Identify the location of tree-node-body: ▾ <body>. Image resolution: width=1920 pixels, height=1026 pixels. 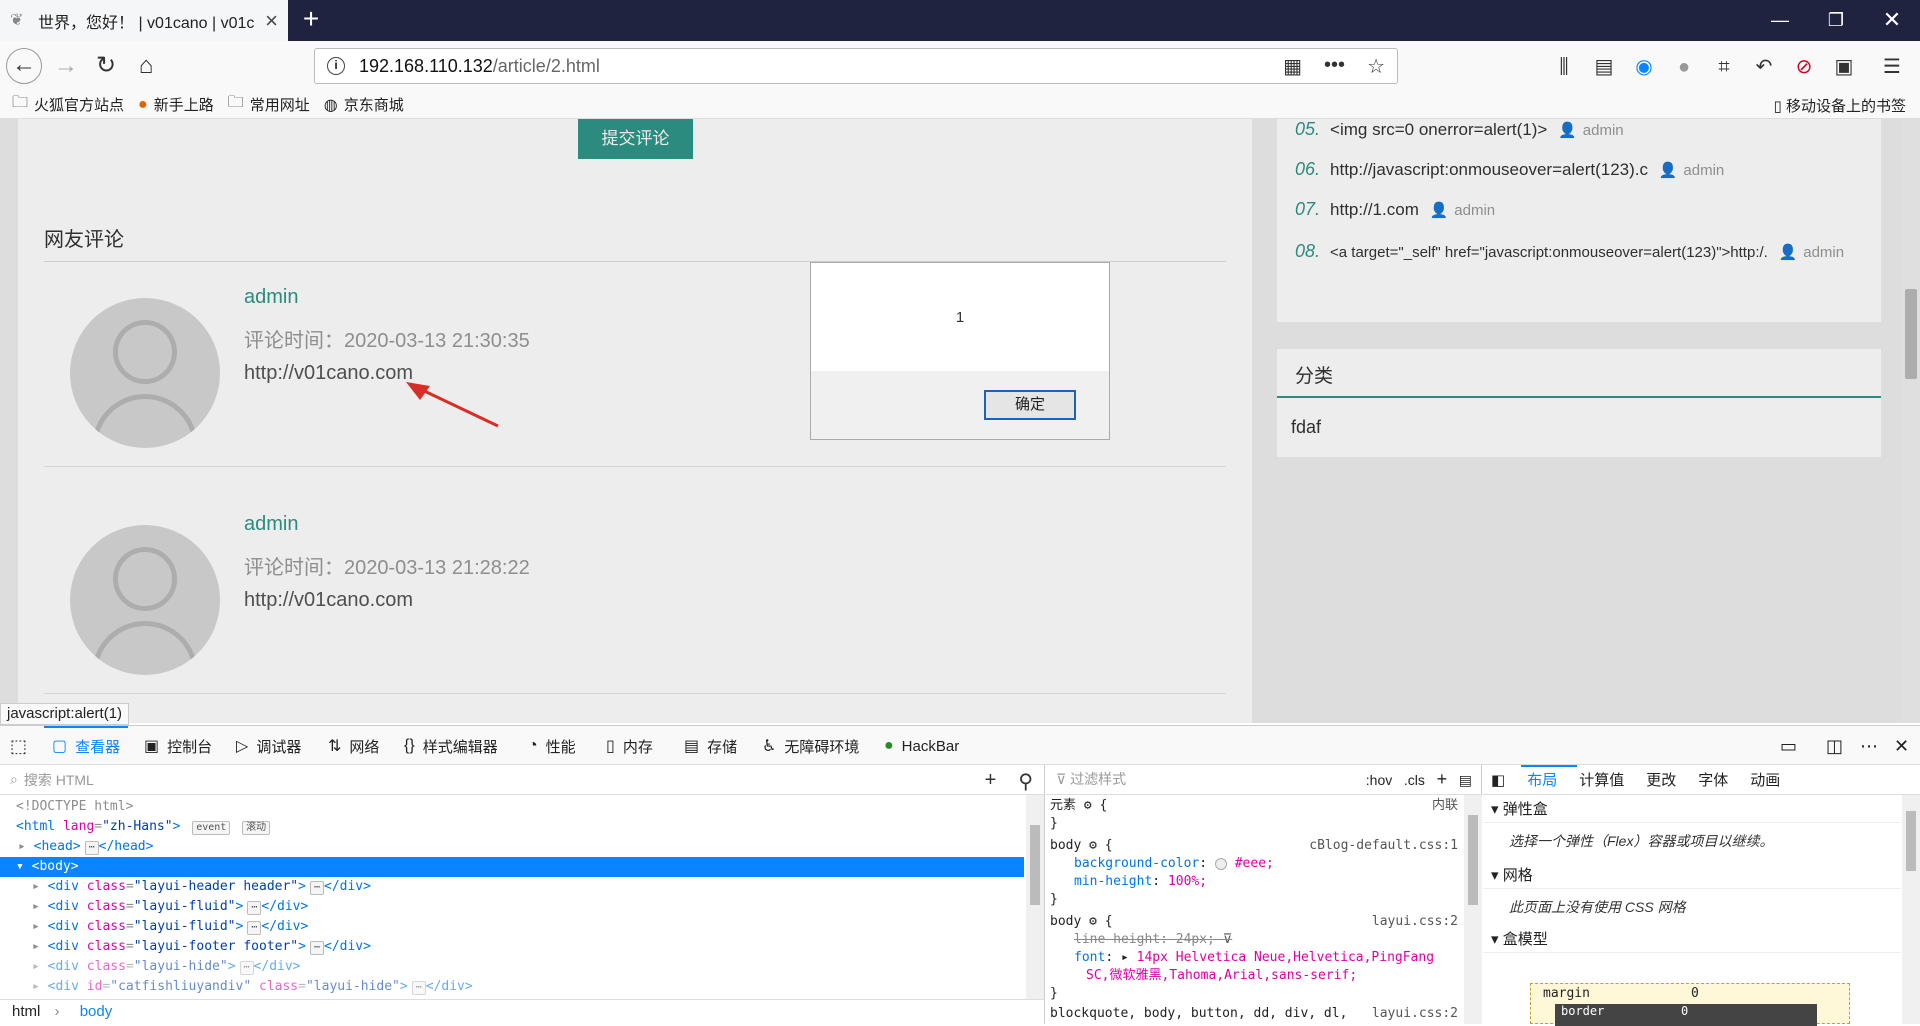
(512, 867).